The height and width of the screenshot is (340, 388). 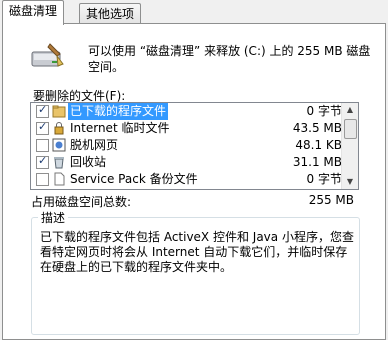 I want to click on recycle-bin-icon, so click(x=59, y=162).